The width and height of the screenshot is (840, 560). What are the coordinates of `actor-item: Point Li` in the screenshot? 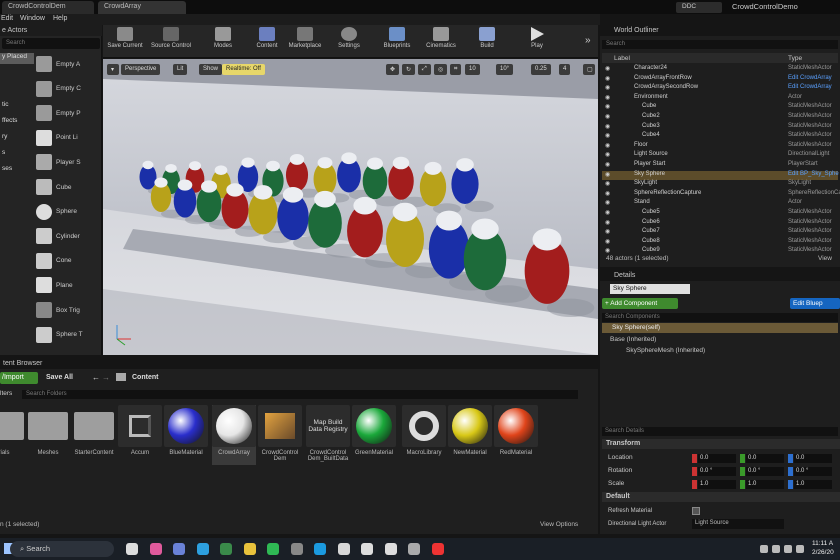 It's located at (68, 138).